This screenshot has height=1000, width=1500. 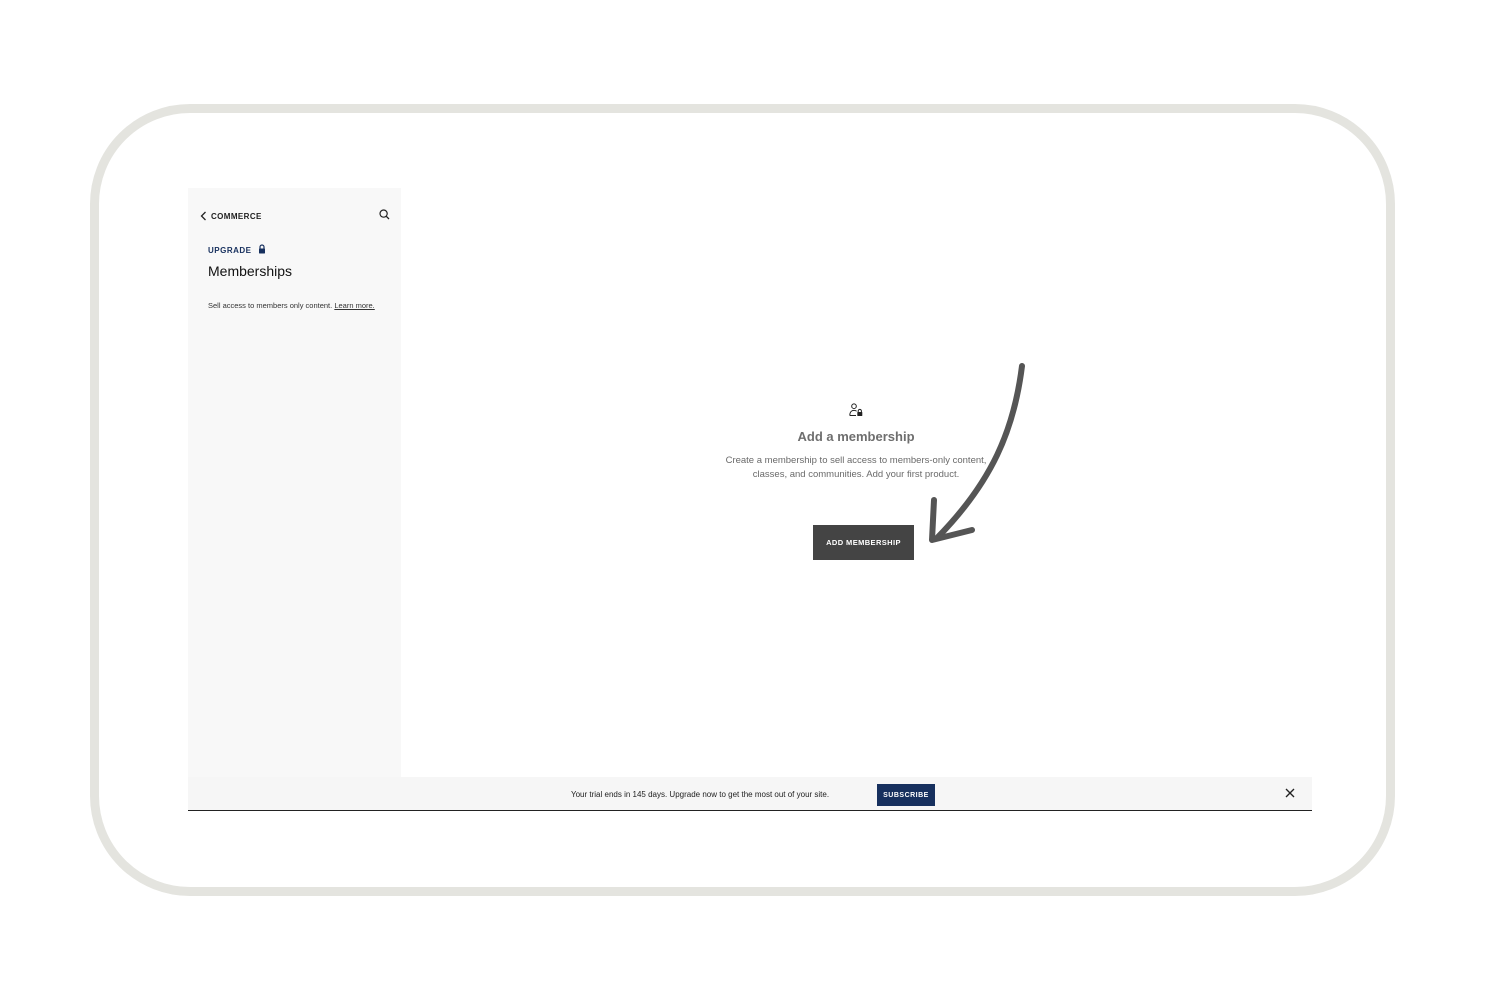 I want to click on page-title: Memberships, so click(x=250, y=271).